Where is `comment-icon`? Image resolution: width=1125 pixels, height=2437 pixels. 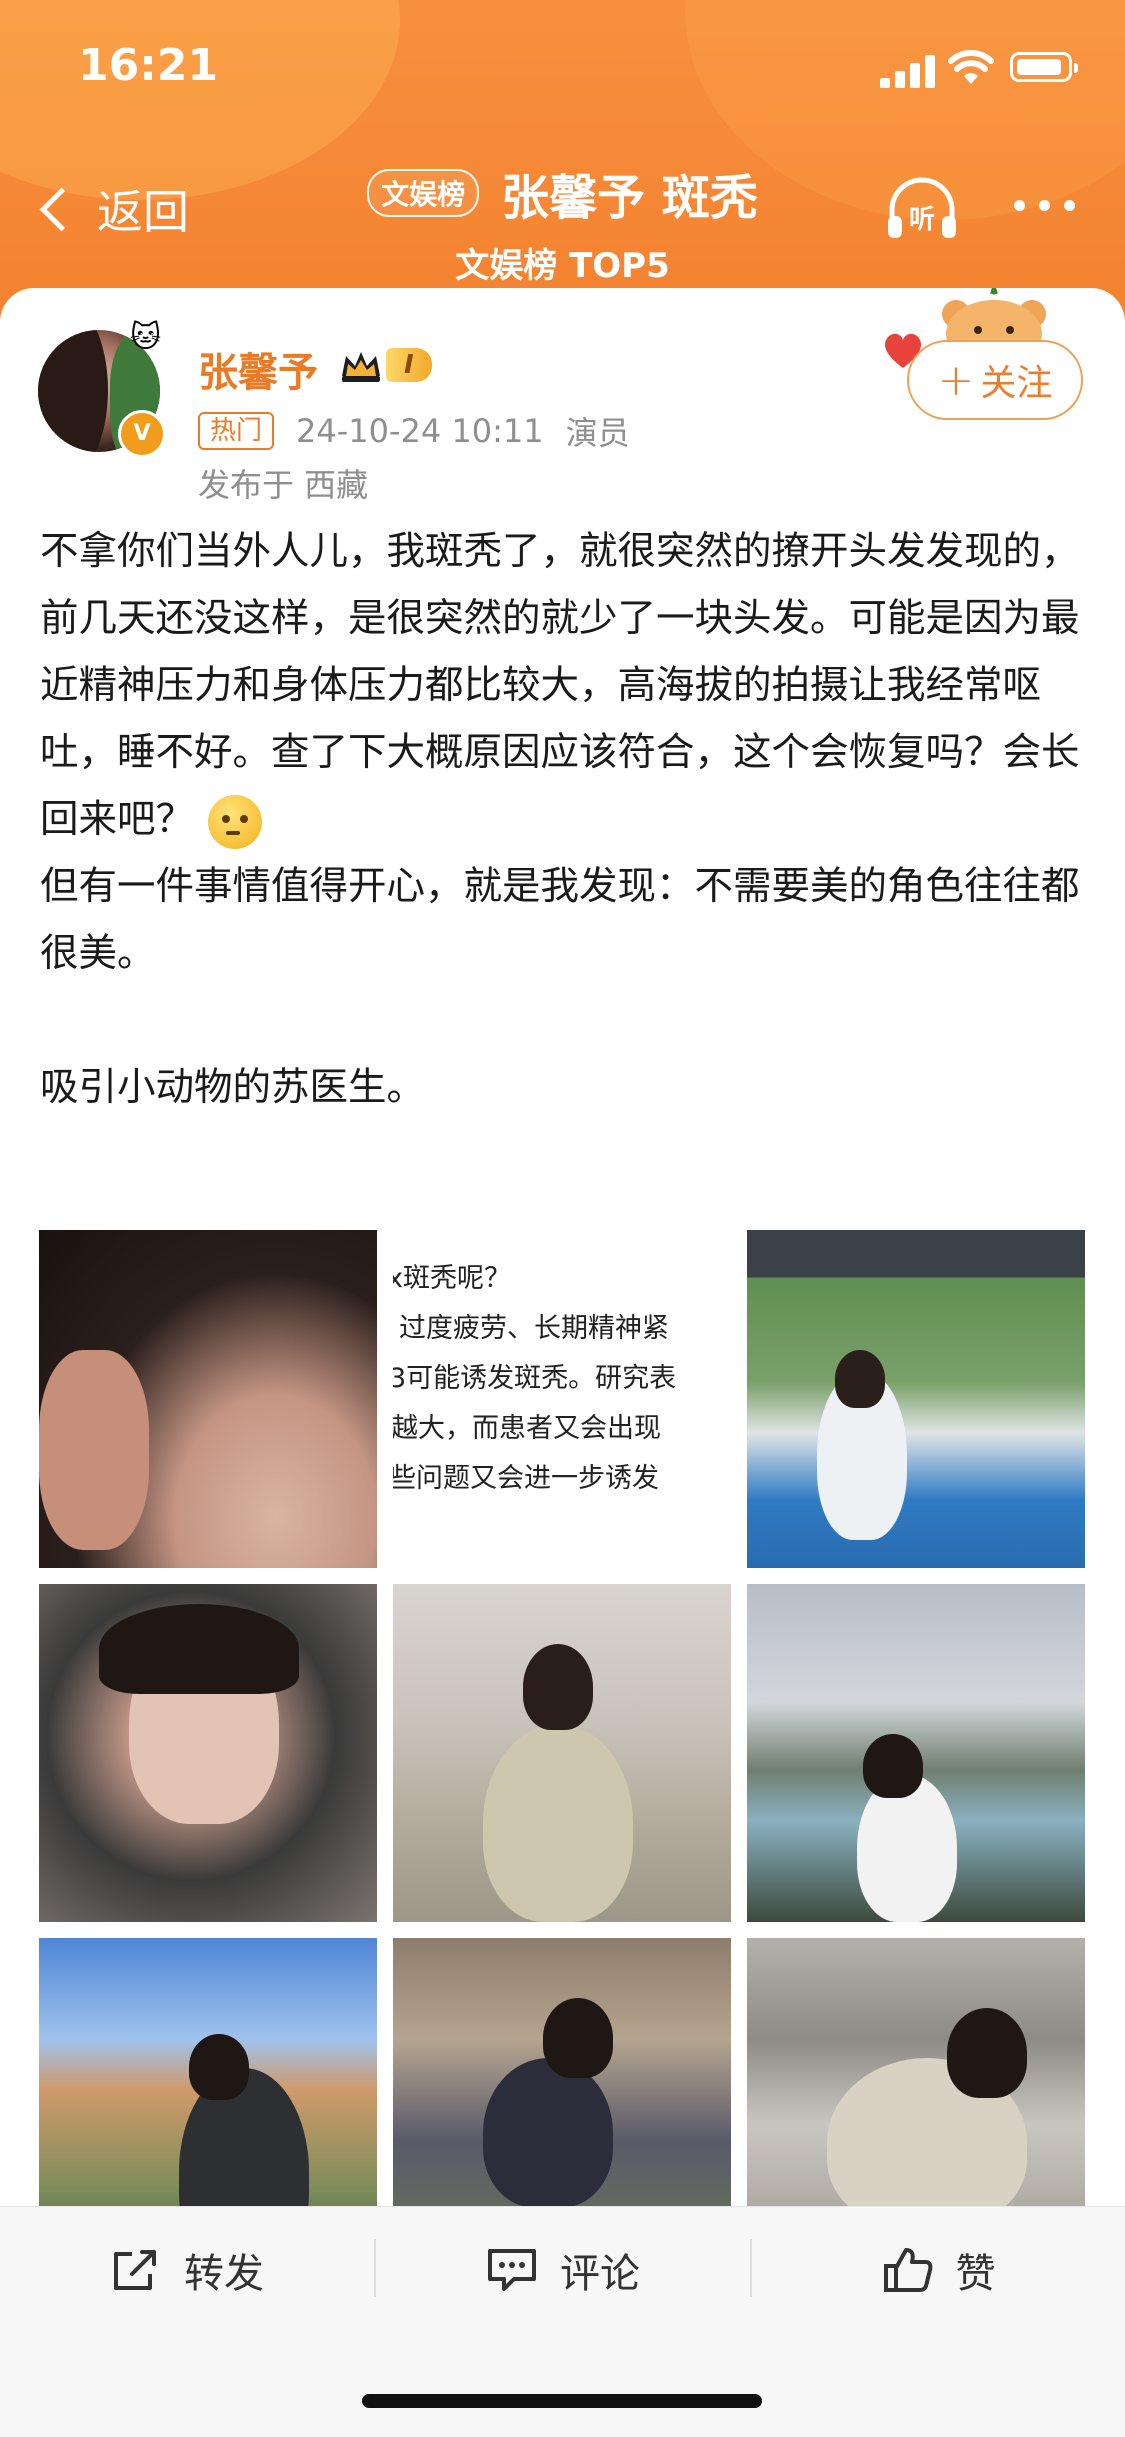
comment-icon is located at coordinates (512, 2270).